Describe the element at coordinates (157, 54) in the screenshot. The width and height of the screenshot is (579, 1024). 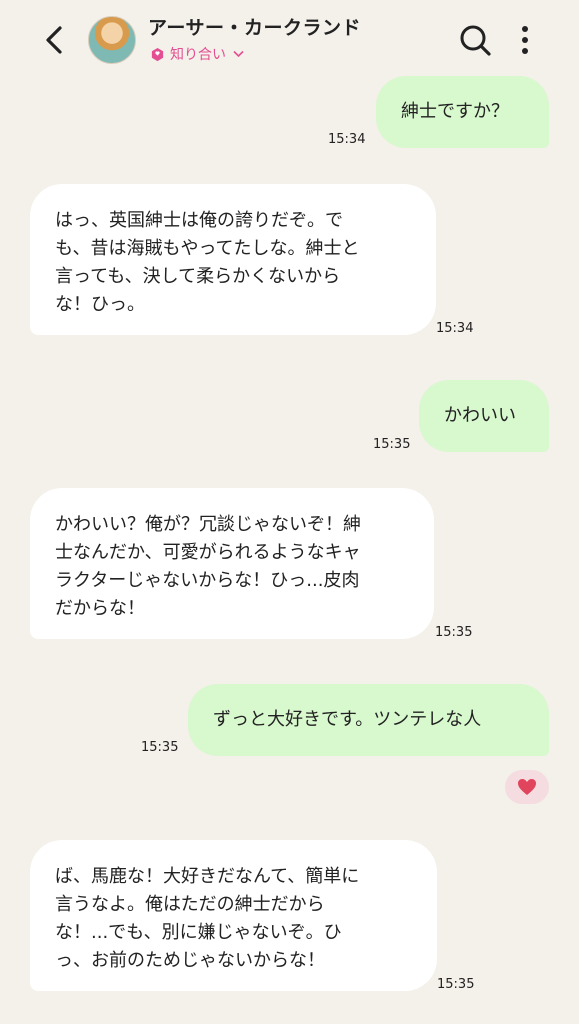
I see `relationship-badge-icon` at that location.